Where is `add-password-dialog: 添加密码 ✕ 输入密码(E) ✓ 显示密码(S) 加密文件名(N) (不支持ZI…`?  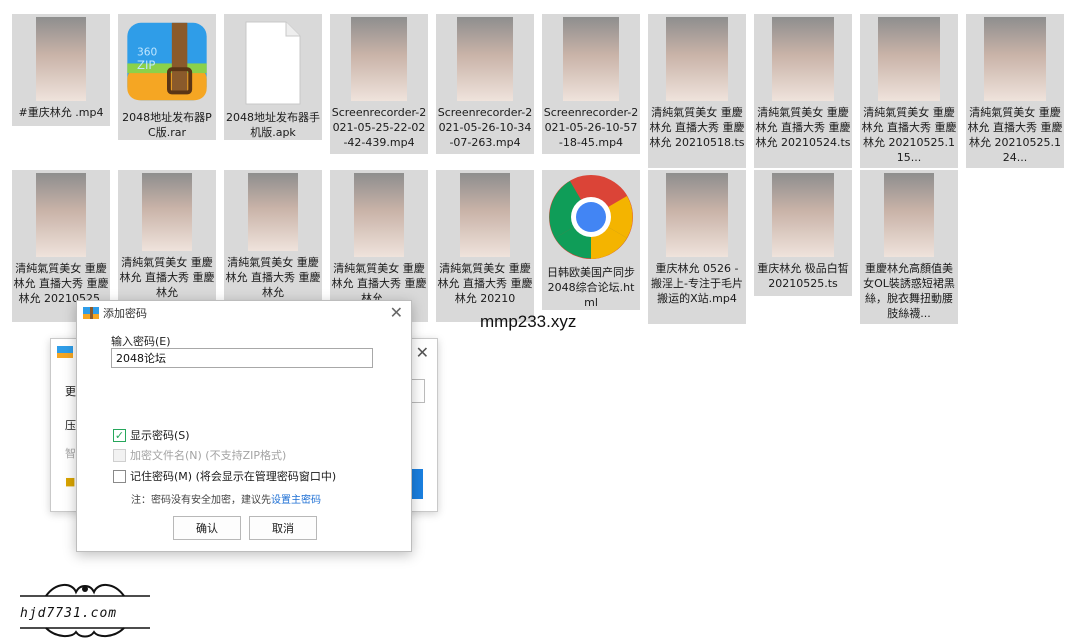
add-password-dialog: 添加密码 ✕ 输入密码(E) ✓ 显示密码(S) 加密文件名(N) (不支持ZI… is located at coordinates (244, 426).